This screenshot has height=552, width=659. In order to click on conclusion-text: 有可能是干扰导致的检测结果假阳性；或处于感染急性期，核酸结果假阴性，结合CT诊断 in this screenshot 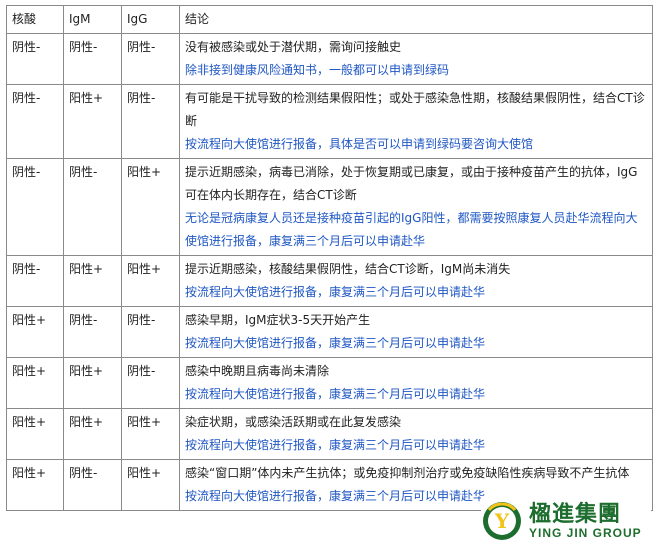, I will do `click(415, 109)`.